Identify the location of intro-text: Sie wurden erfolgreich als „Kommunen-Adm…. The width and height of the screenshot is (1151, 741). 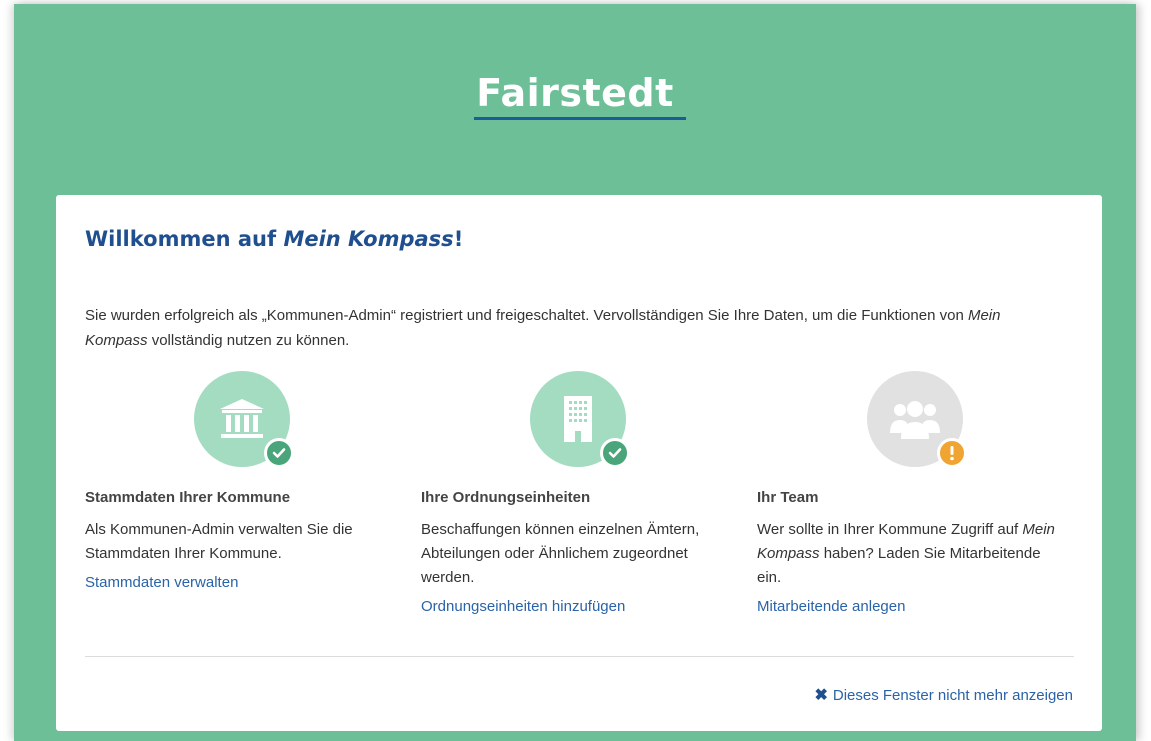
(575, 328).